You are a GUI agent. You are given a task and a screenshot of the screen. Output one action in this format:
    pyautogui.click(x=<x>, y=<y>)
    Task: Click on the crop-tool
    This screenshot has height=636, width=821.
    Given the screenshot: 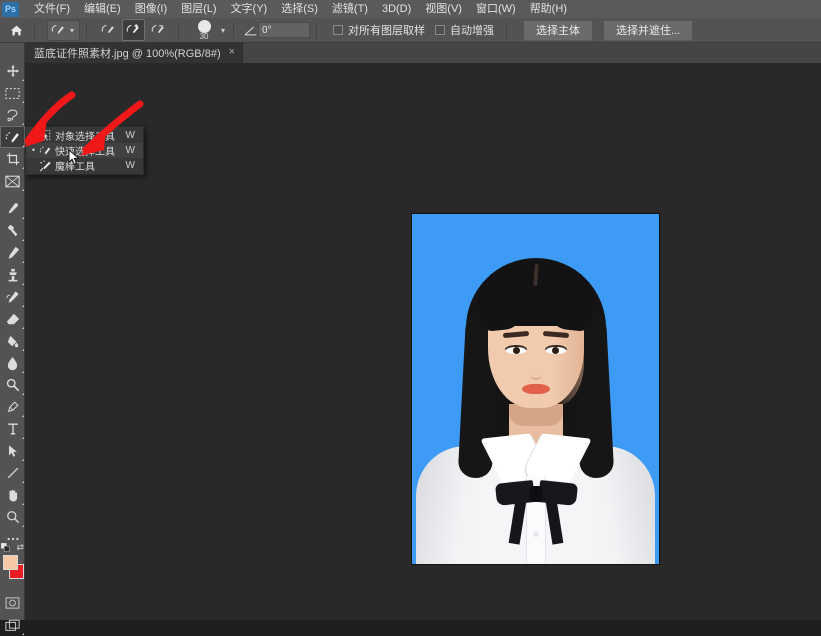 What is the action you would take?
    pyautogui.click(x=12, y=159)
    